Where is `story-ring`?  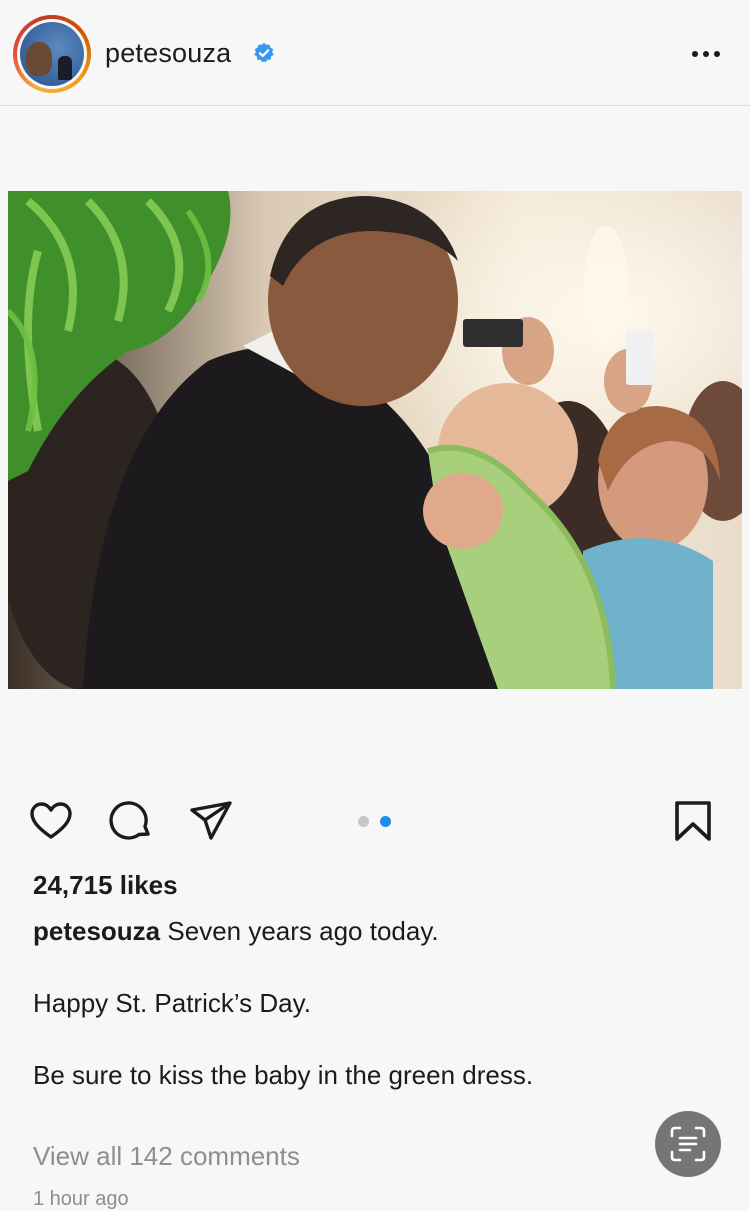 story-ring is located at coordinates (52, 54).